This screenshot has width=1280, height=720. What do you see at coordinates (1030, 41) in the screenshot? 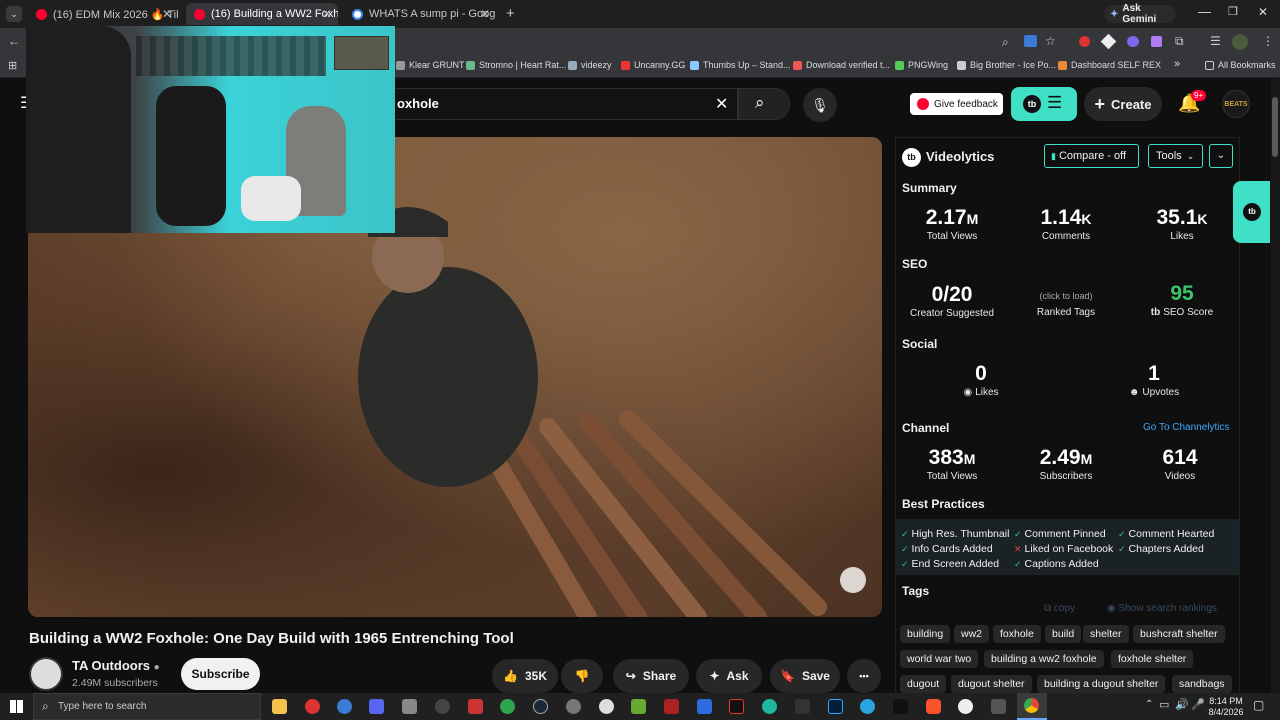
I see `cast-icon` at bounding box center [1030, 41].